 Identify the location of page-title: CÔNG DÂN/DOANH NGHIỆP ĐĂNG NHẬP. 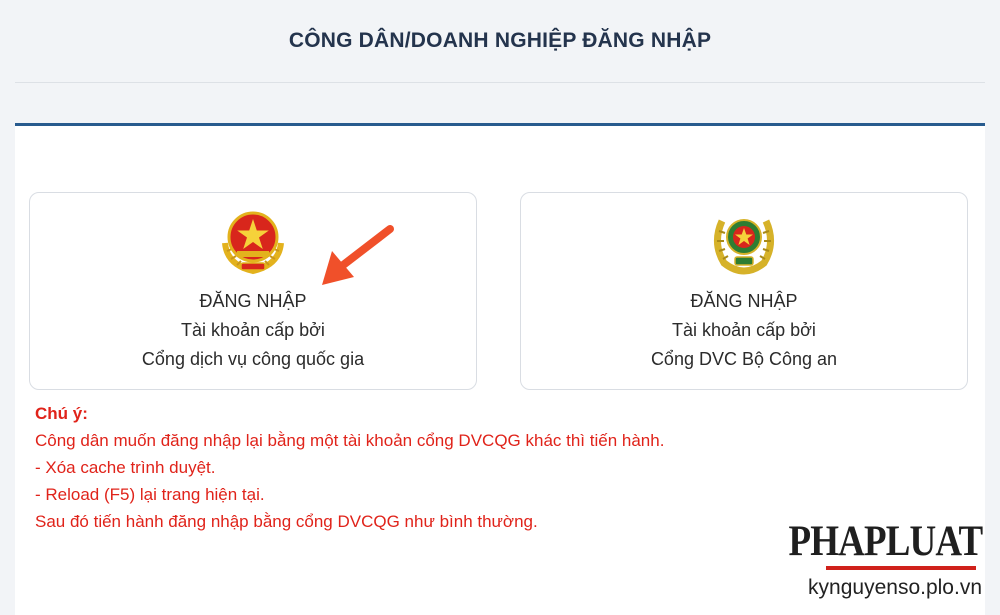
(500, 40).